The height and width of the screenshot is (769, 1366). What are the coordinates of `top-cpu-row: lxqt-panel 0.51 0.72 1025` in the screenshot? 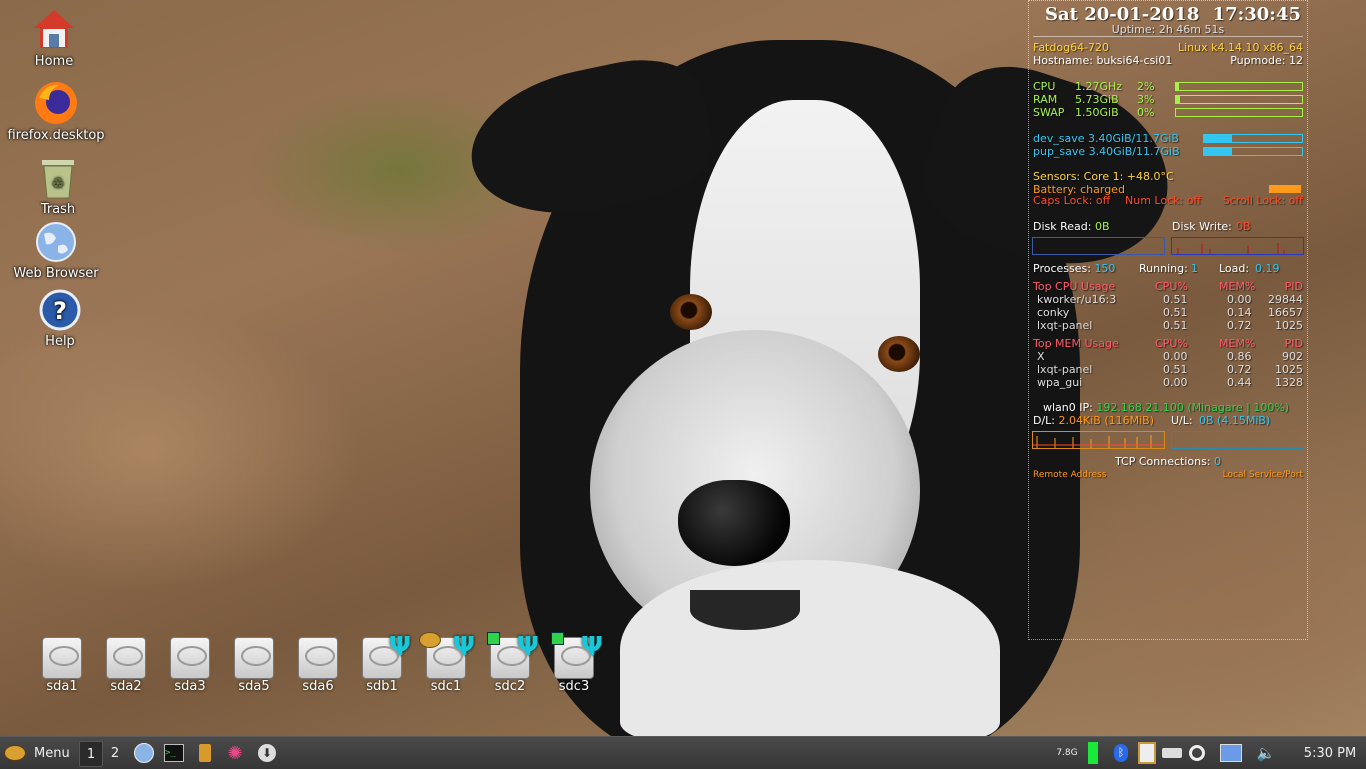 It's located at (1170, 325).